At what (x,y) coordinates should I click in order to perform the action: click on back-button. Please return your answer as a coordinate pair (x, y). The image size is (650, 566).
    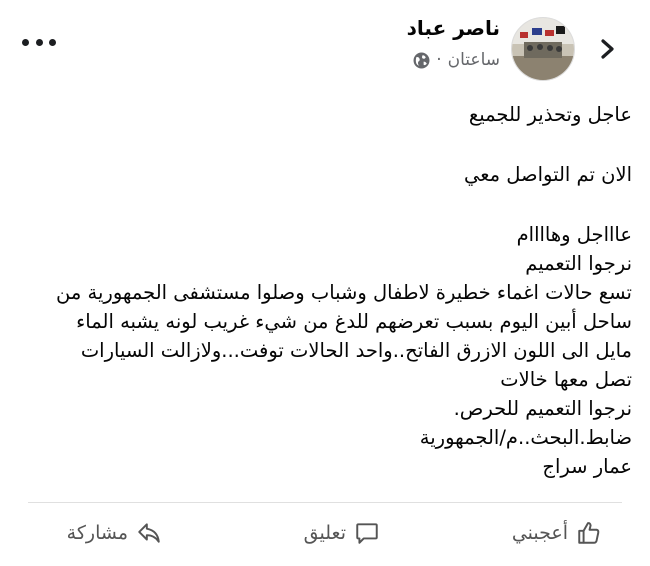
    Looking at the image, I should click on (607, 49).